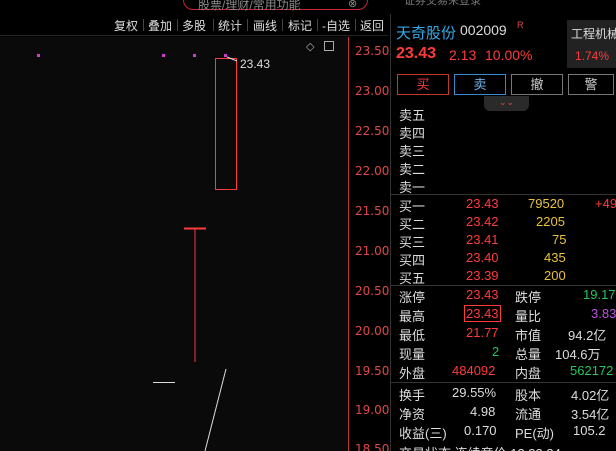 This screenshot has height=451, width=616. What do you see at coordinates (496, 351) in the screenshot?
I see `current-volume-value: 2` at bounding box center [496, 351].